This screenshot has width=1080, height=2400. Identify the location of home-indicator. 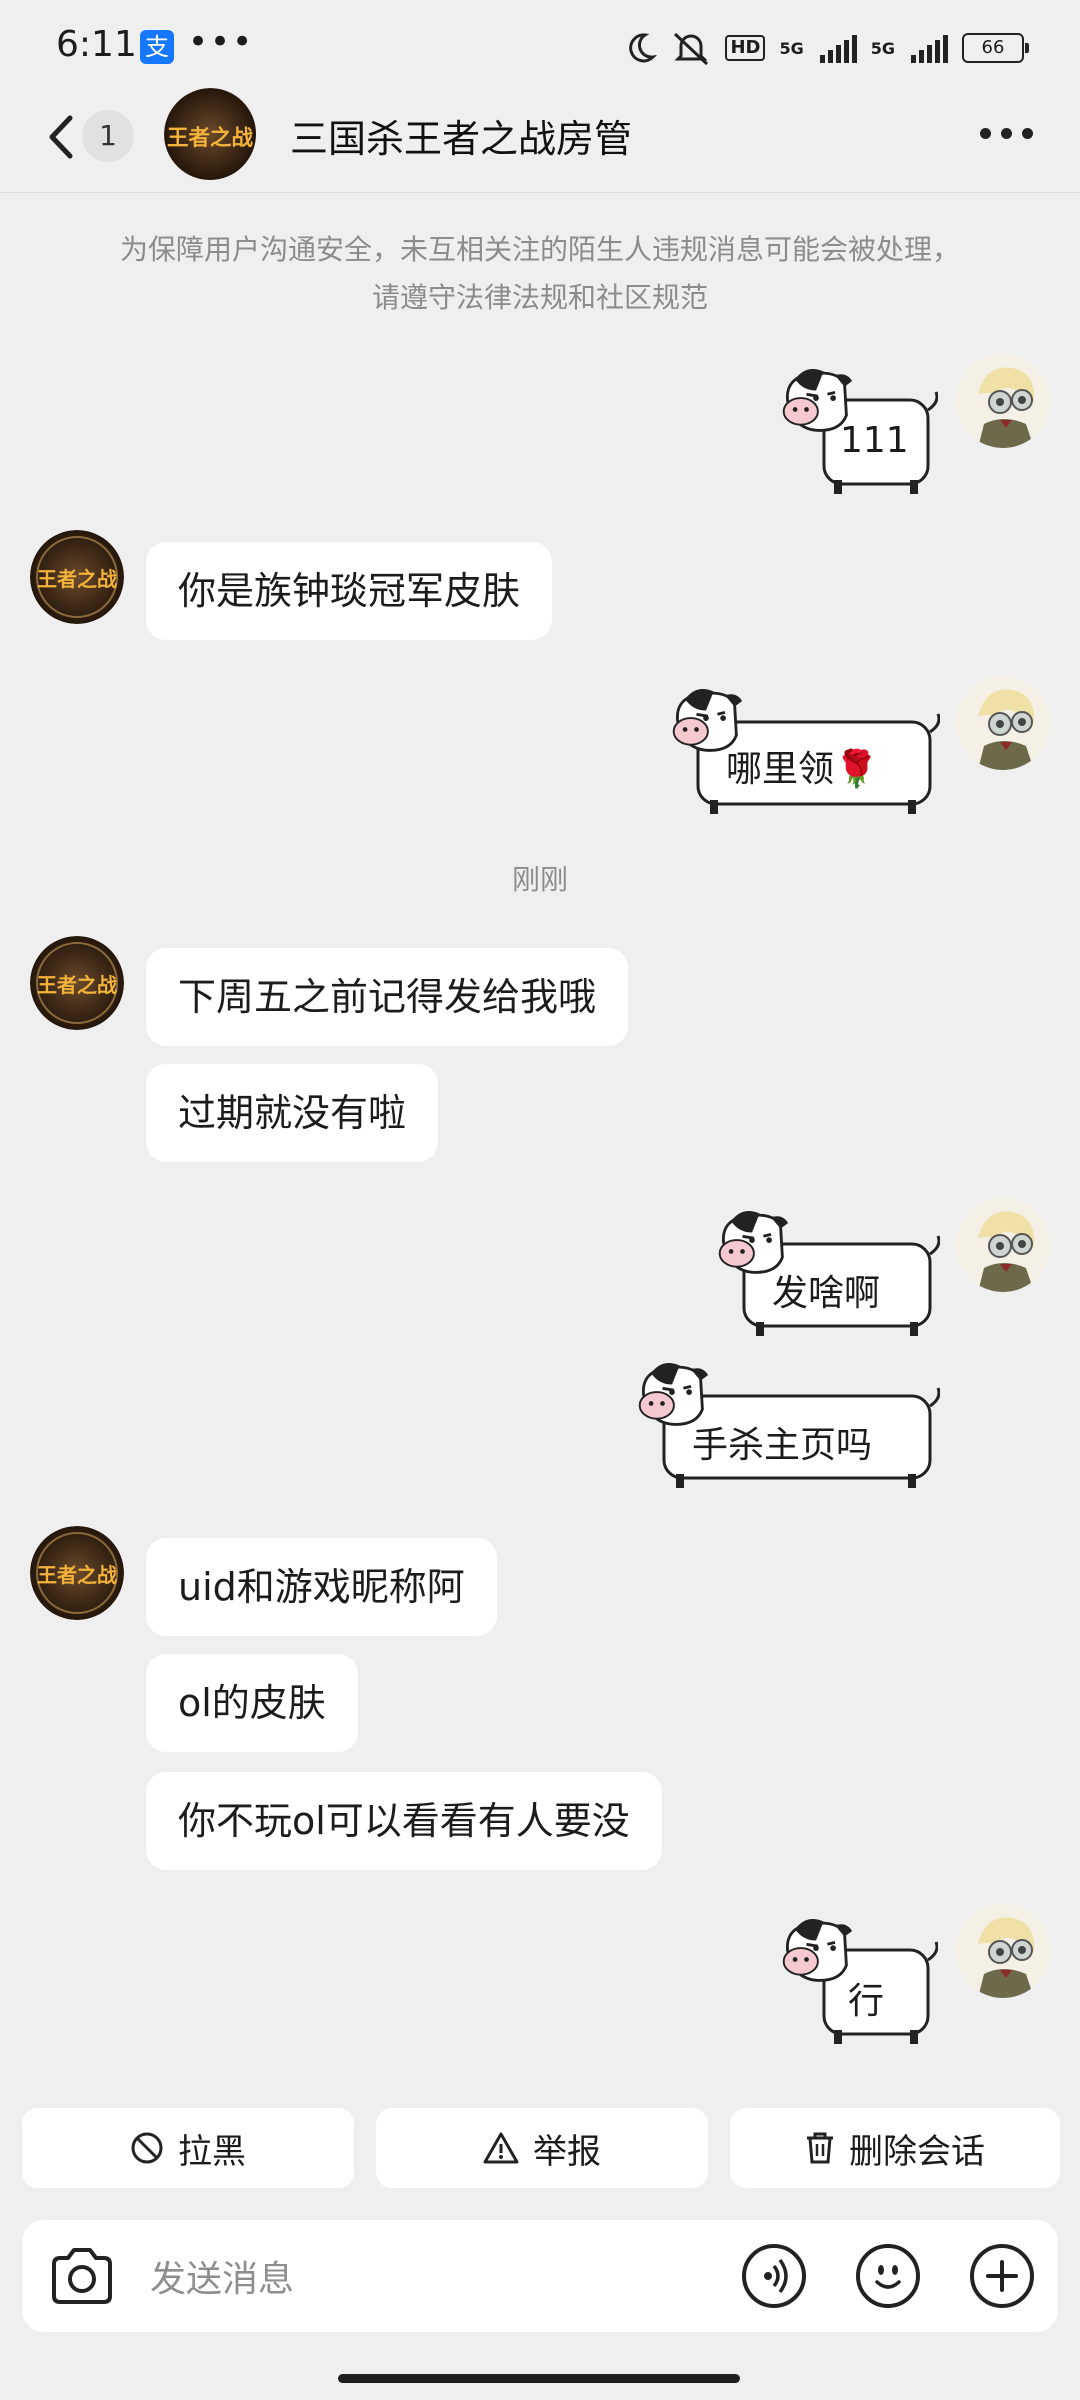
(539, 2378).